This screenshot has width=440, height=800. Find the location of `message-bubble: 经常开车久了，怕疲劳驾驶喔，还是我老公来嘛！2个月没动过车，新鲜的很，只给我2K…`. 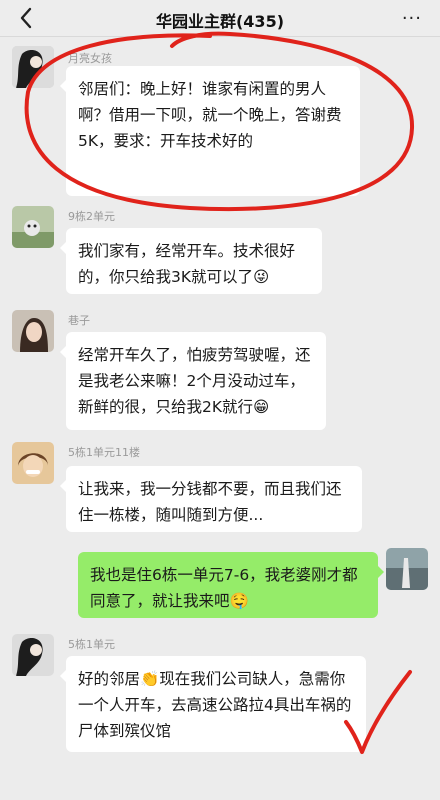

message-bubble: 经常开车久了，怕疲劳驾驶喔，还是我老公来嘛！2个月没动过车，新鲜的很，只给我2K… is located at coordinates (193, 381).